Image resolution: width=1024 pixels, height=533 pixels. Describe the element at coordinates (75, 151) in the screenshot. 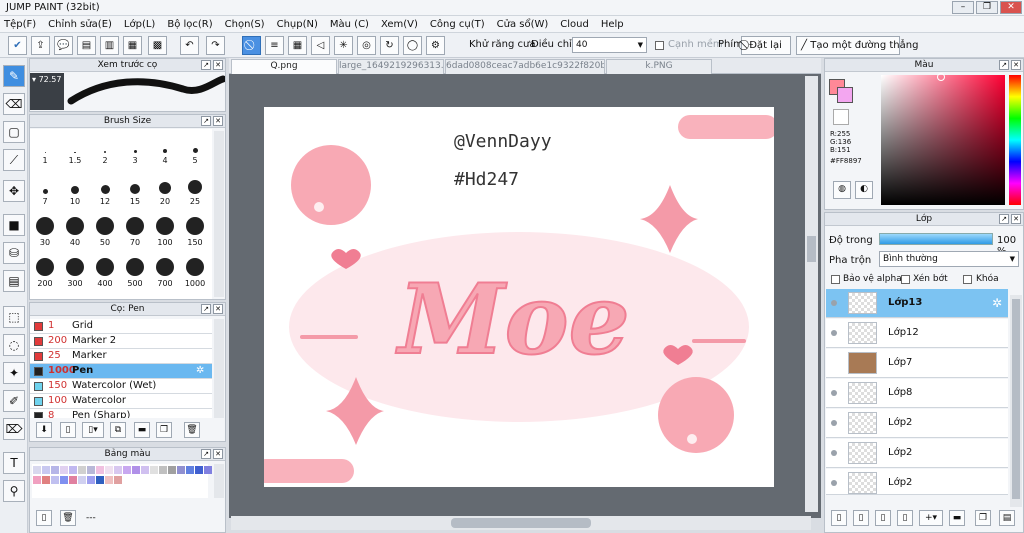

I see `brush-size-option: 1.5` at that location.